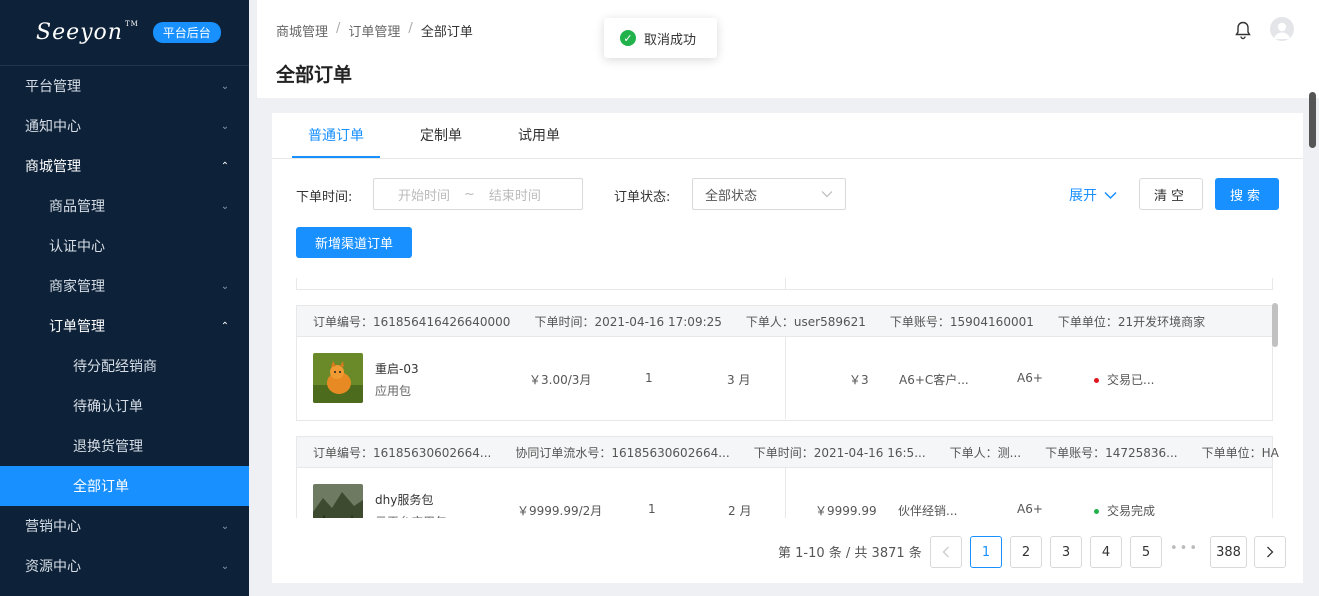 The width and height of the screenshot is (1319, 596). Describe the element at coordinates (560, 380) in the screenshot. I see `unit-price: ￥3.00/3月` at that location.